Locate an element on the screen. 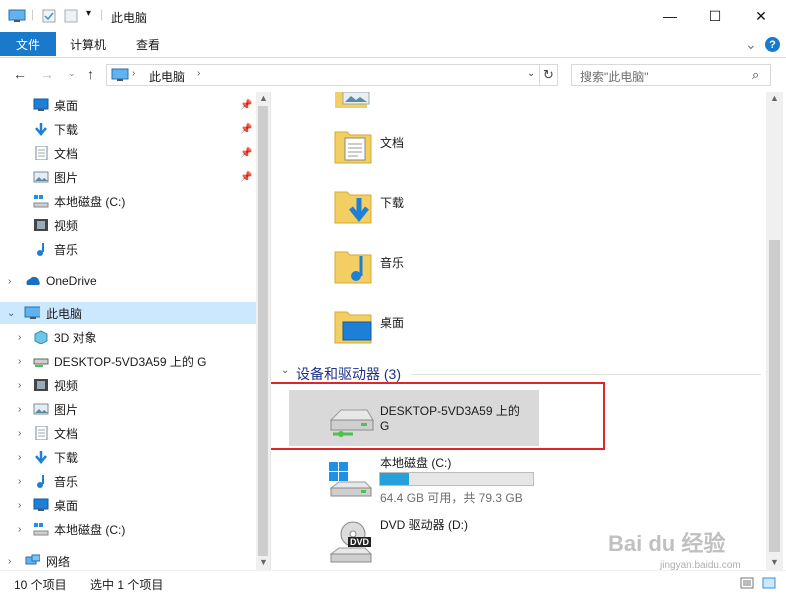  nav-pc-item: › 图片 is located at coordinates (128, 409).